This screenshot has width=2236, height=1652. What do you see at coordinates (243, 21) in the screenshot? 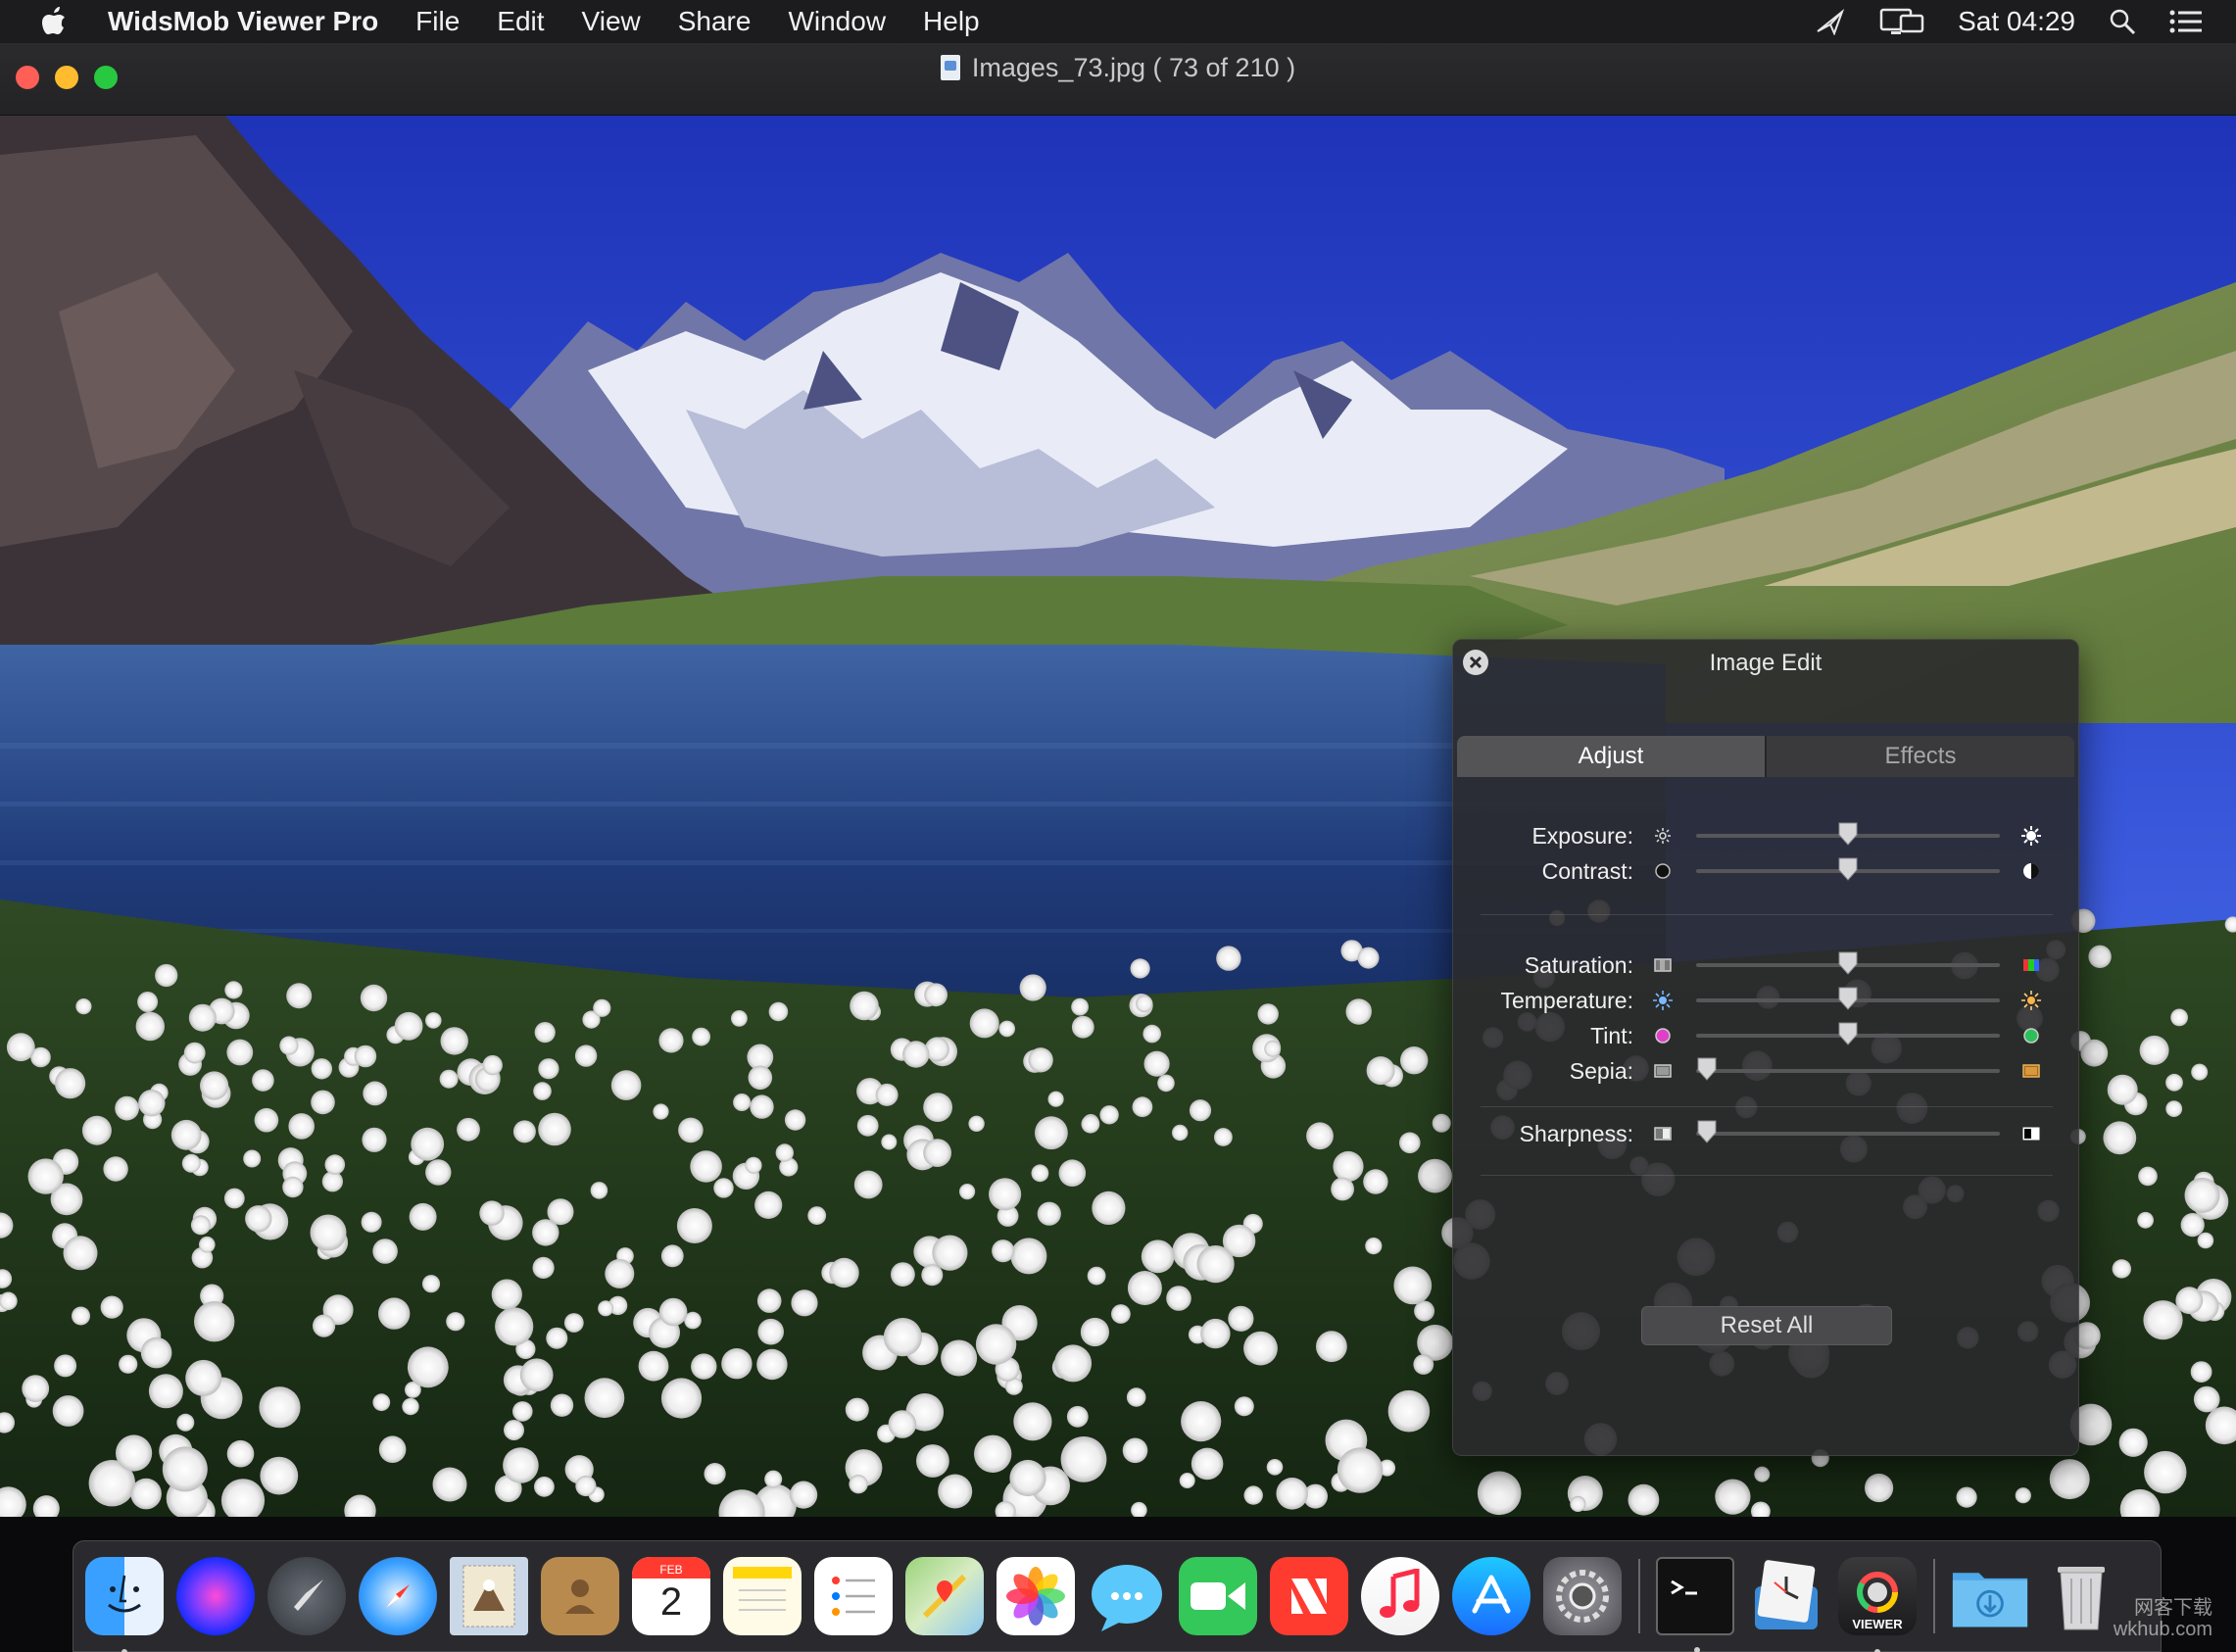
I see `app-name-menu: WidsMob Viewer Pro` at bounding box center [243, 21].